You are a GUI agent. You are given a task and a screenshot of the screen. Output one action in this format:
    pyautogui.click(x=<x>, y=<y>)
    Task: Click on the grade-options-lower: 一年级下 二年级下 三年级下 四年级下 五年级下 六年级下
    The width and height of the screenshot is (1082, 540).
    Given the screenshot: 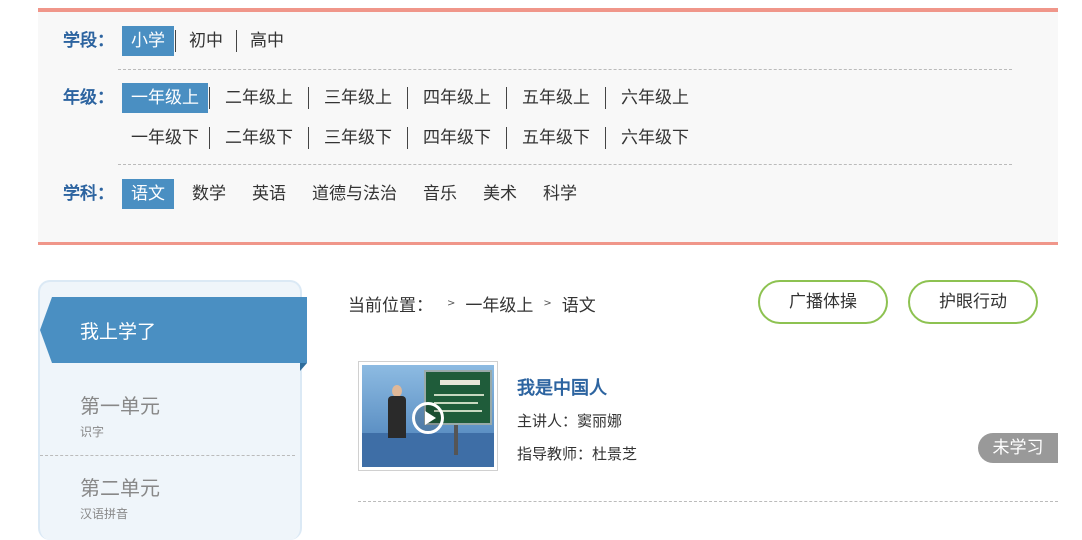 What is the action you would take?
    pyautogui.click(x=412, y=138)
    